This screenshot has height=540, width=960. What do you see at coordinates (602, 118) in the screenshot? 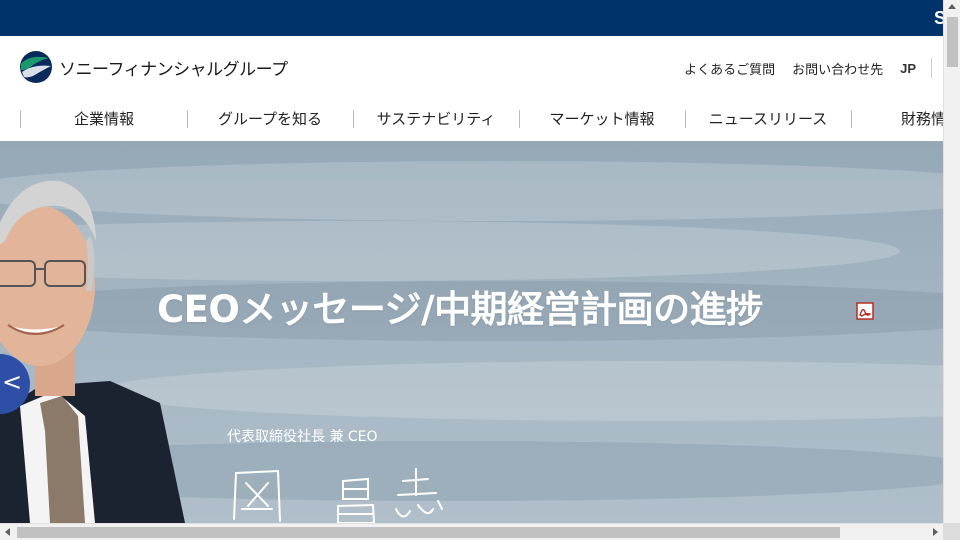
I see `nav-item-market: マーケット情報` at bounding box center [602, 118].